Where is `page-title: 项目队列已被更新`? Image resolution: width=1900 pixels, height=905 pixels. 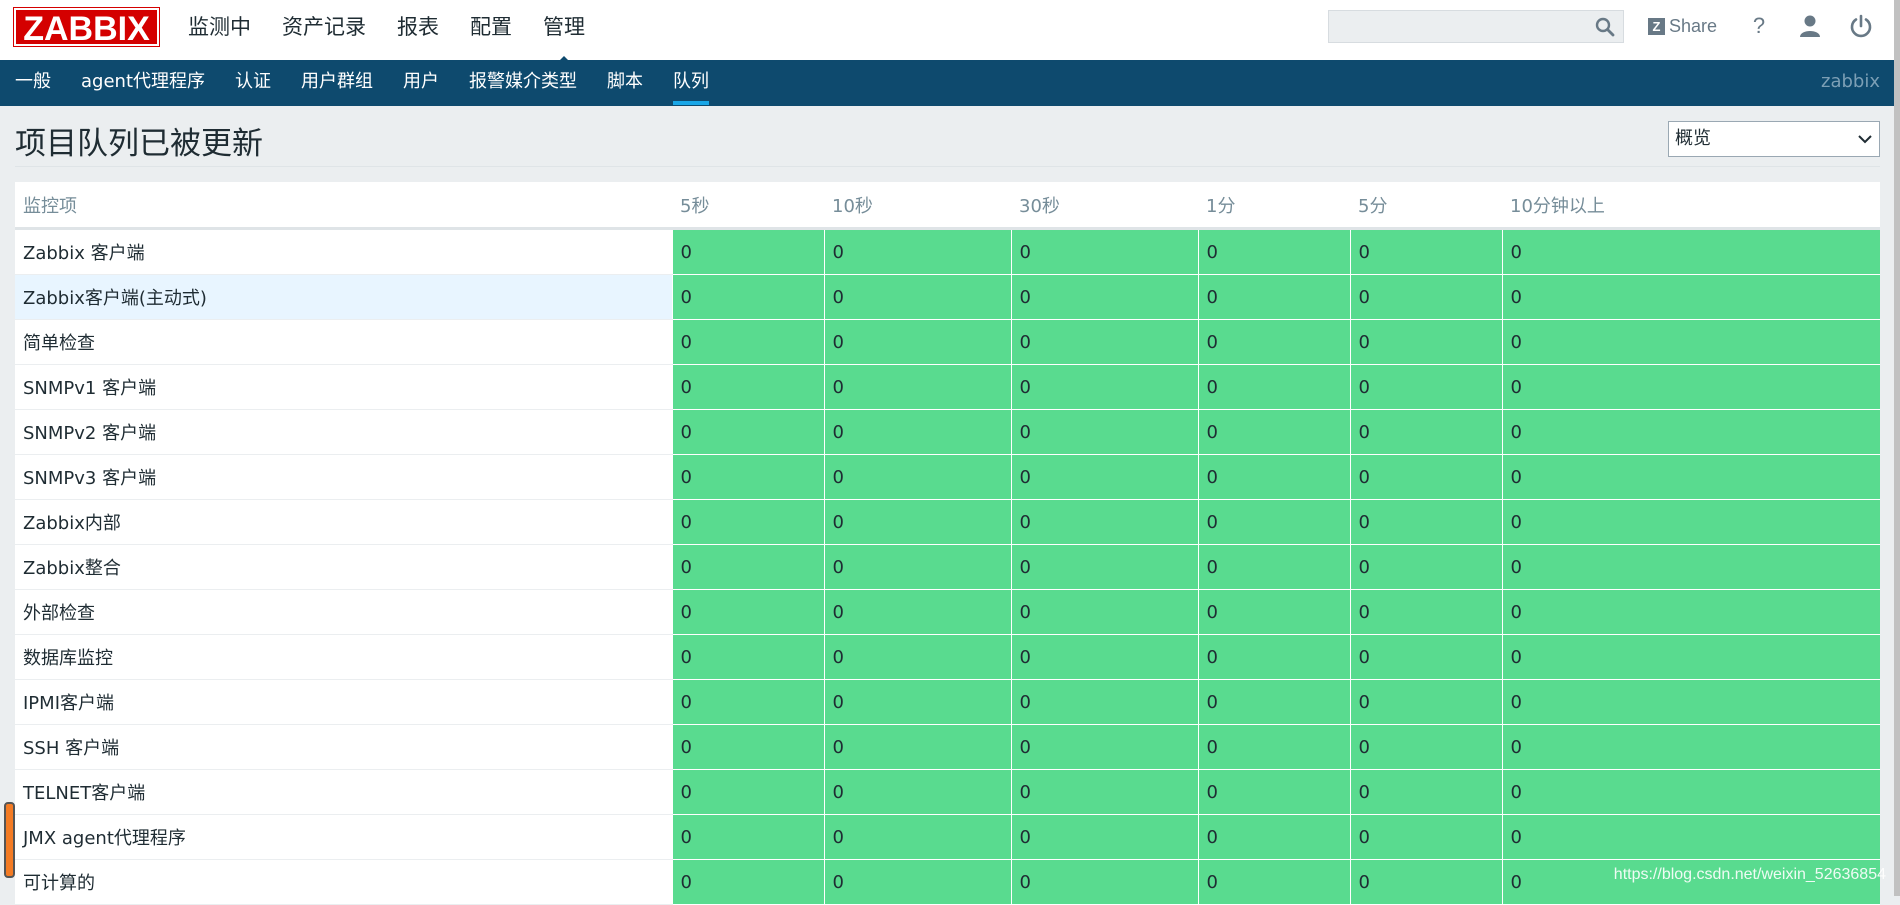 page-title: 项目队列已被更新 is located at coordinates (139, 144).